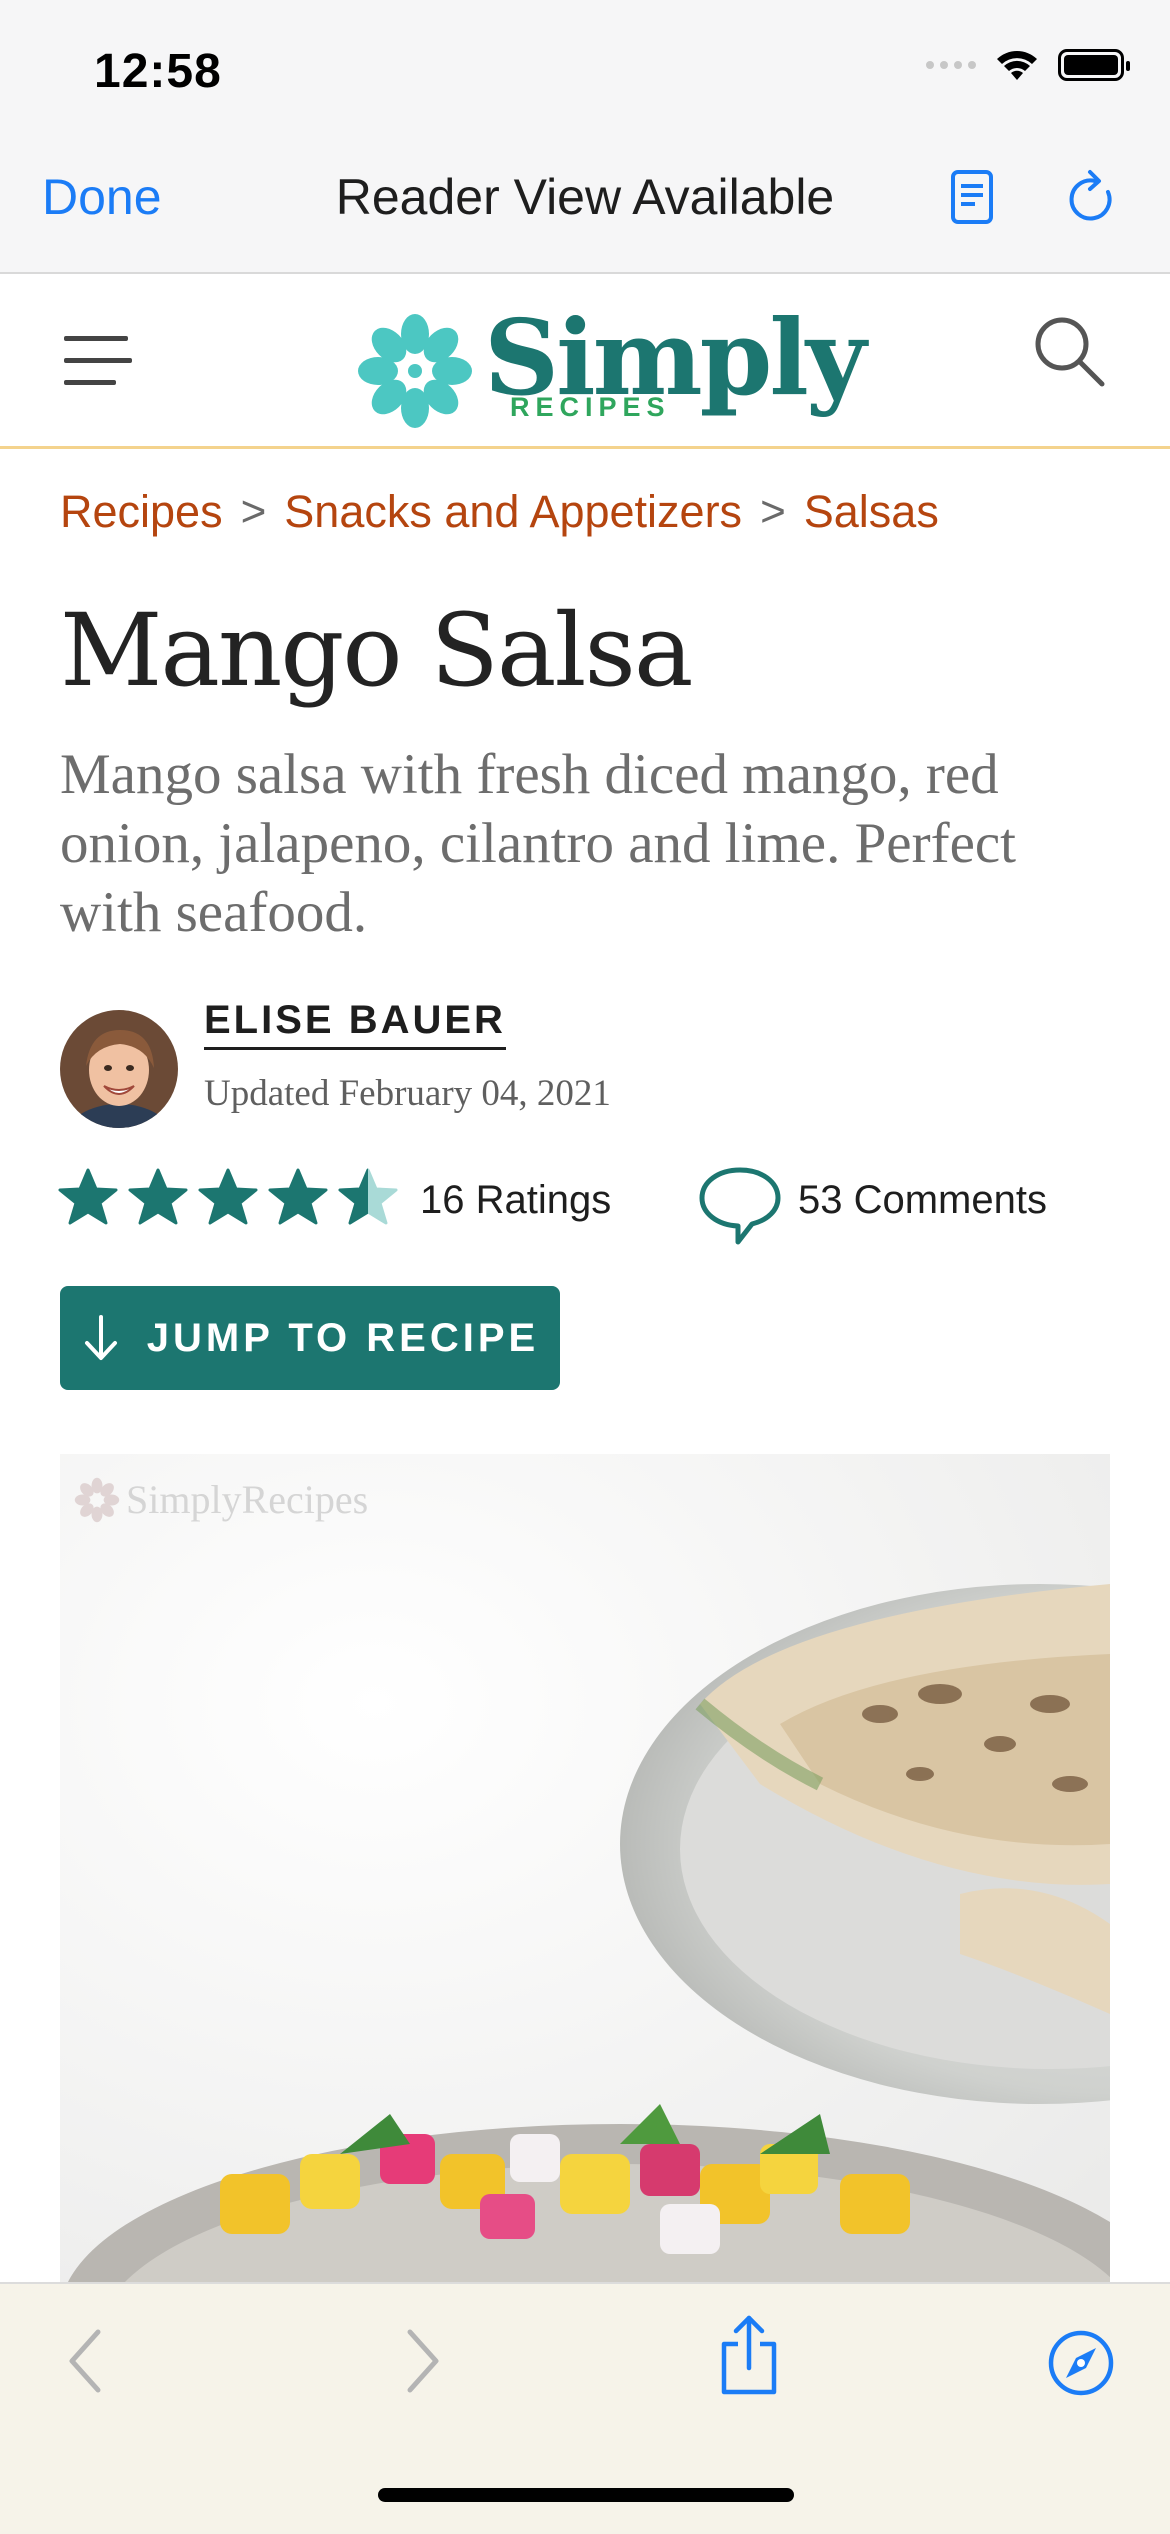 This screenshot has height=2534, width=1170. What do you see at coordinates (1094, 65) in the screenshot?
I see `battery-icon` at bounding box center [1094, 65].